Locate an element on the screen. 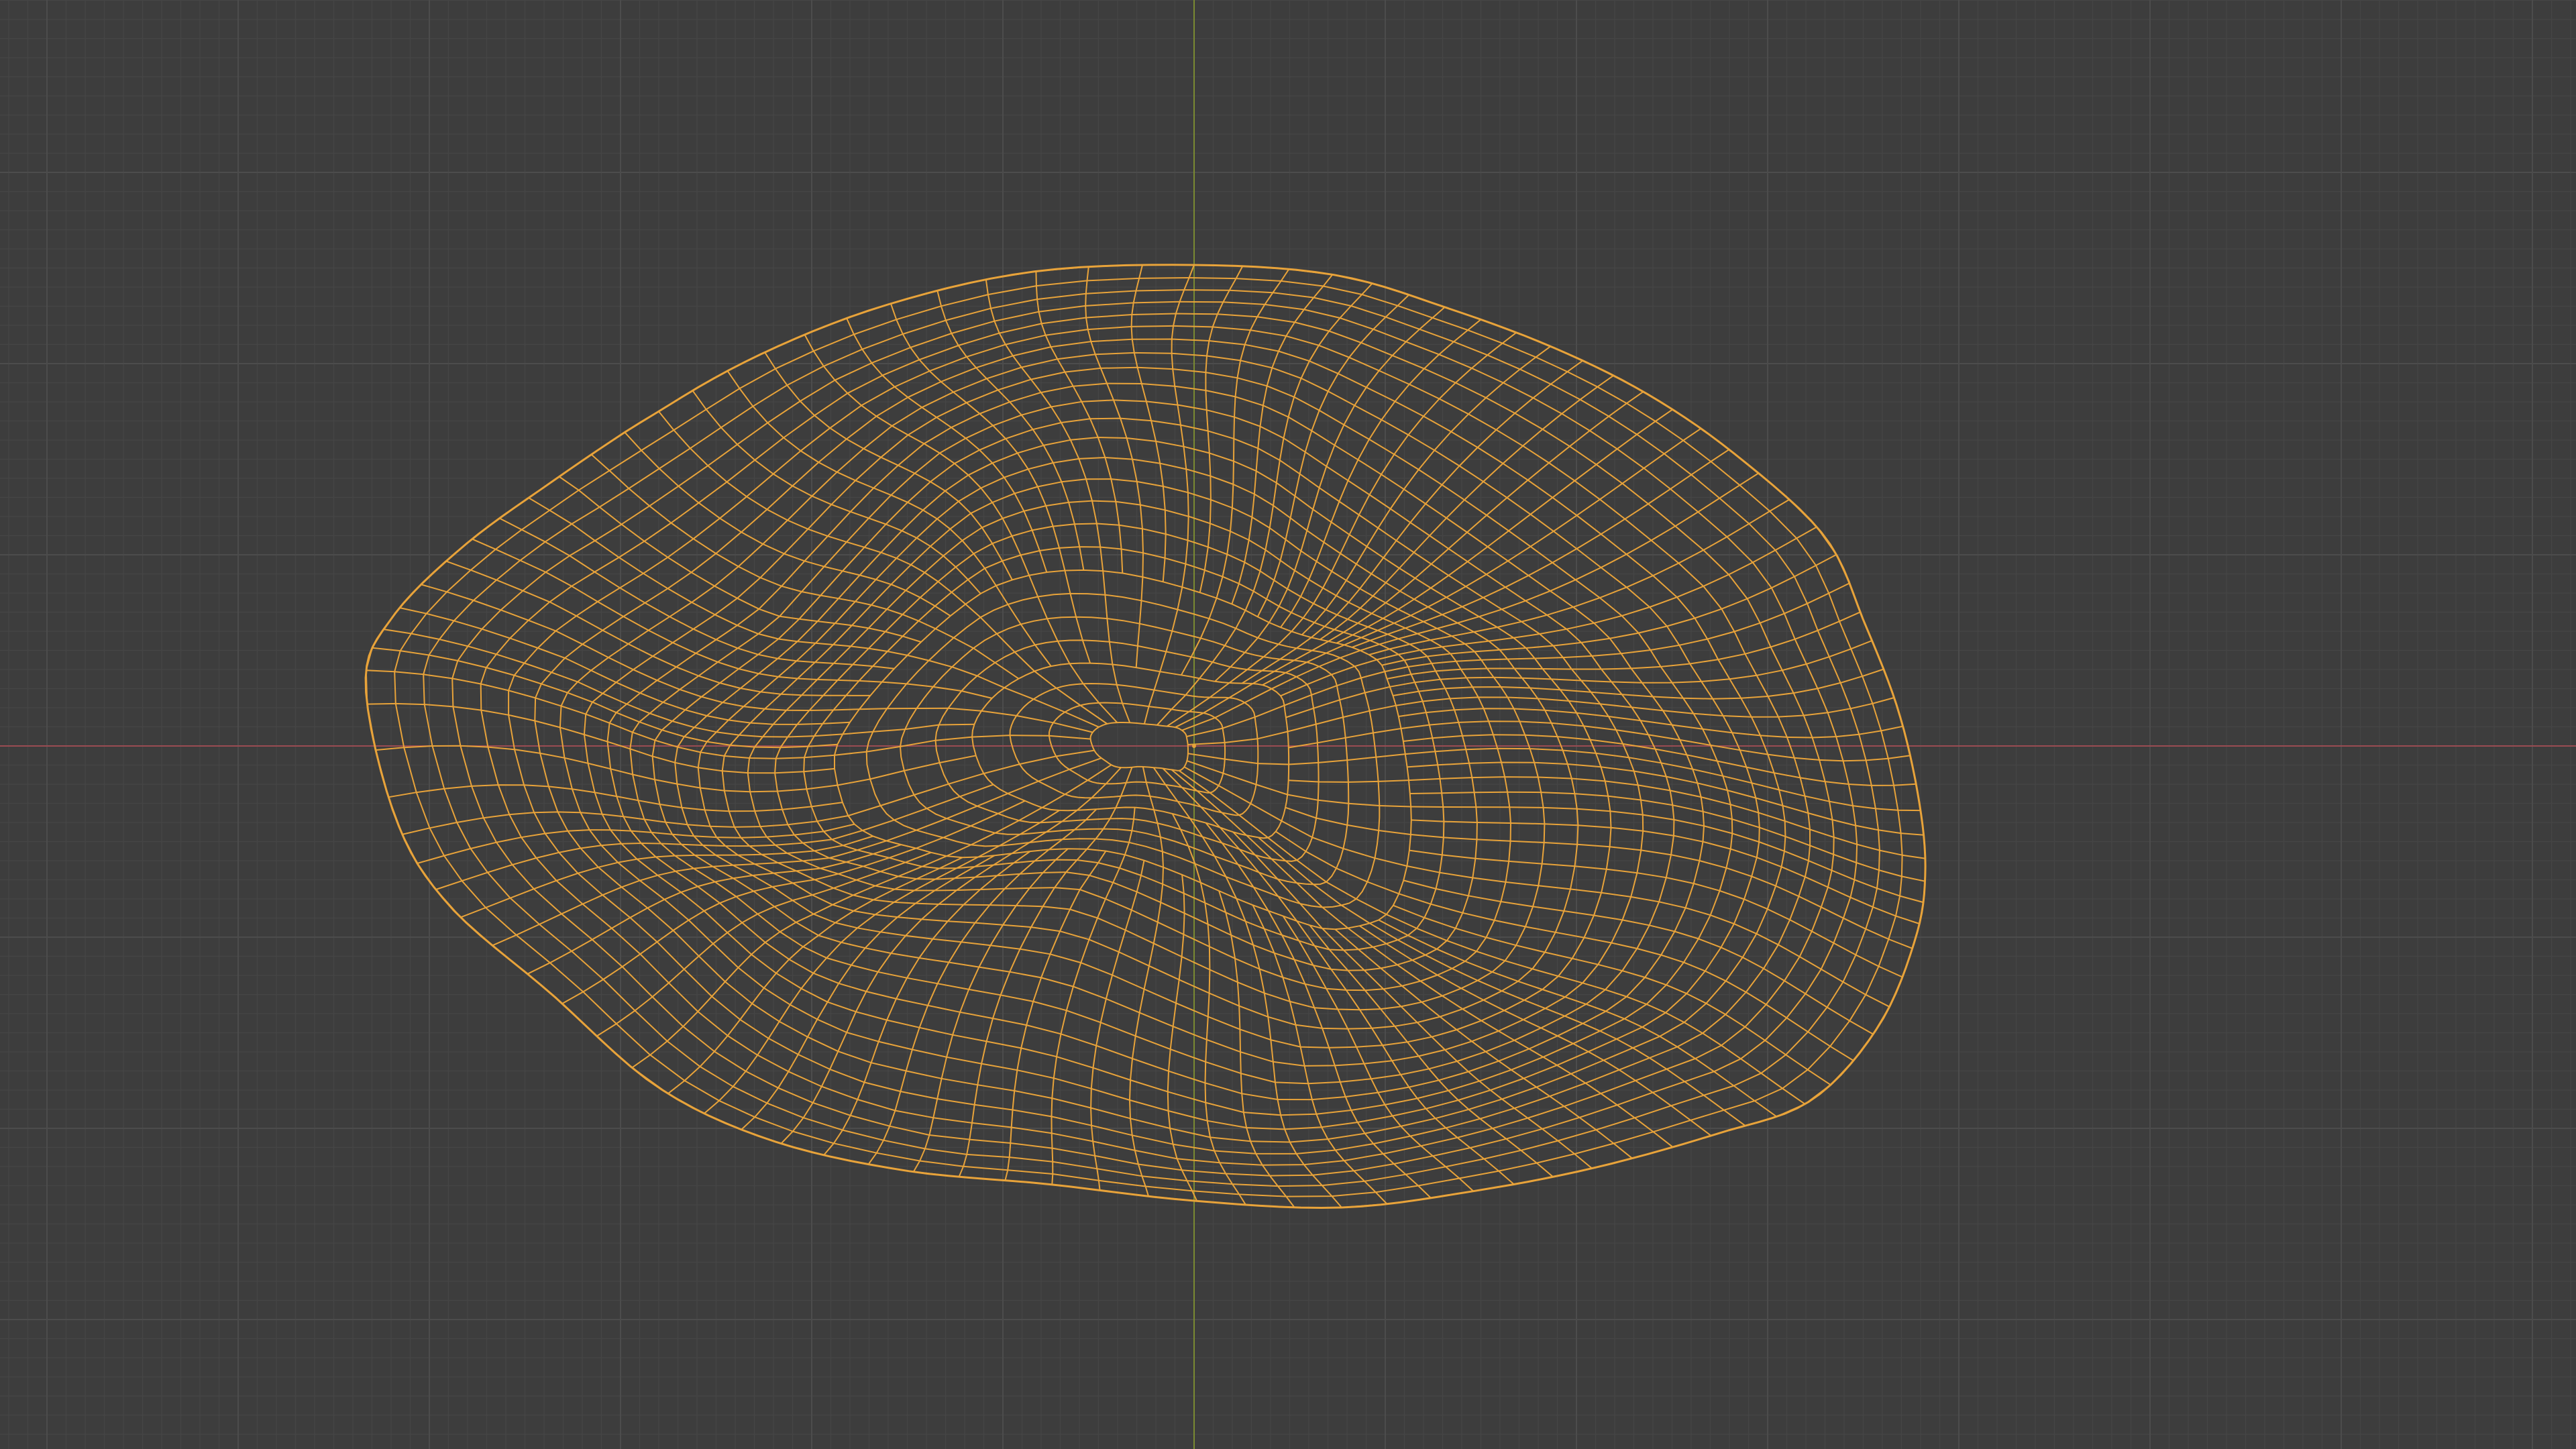  object-origin-marker is located at coordinates (1194, 746).